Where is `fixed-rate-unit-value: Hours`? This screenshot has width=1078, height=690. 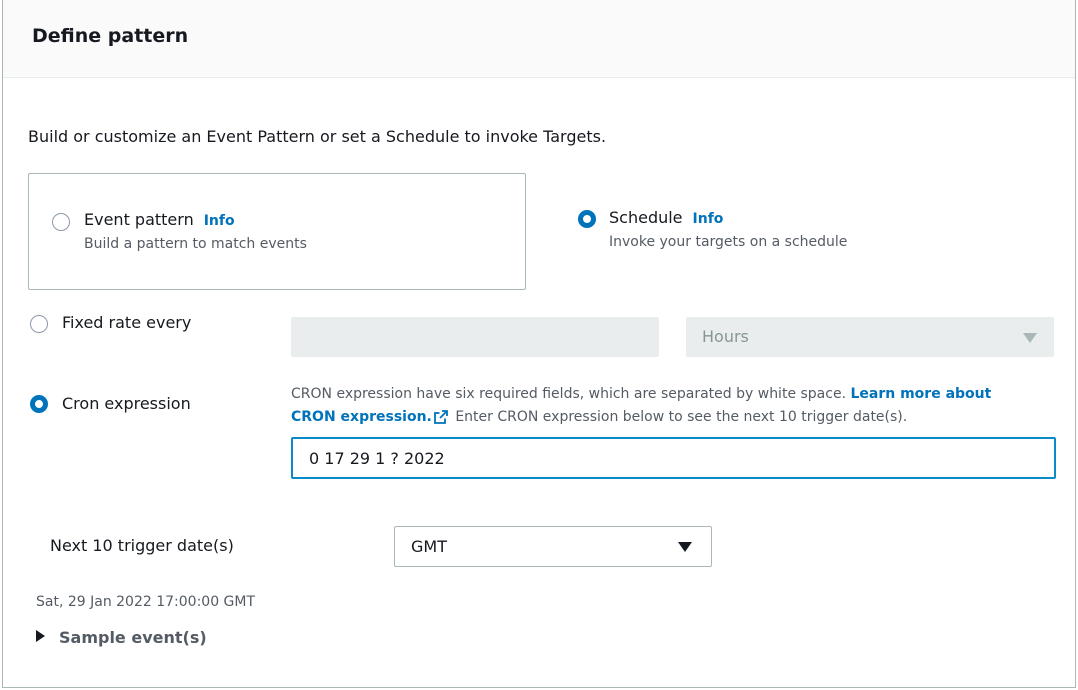
fixed-rate-unit-value: Hours is located at coordinates (725, 336).